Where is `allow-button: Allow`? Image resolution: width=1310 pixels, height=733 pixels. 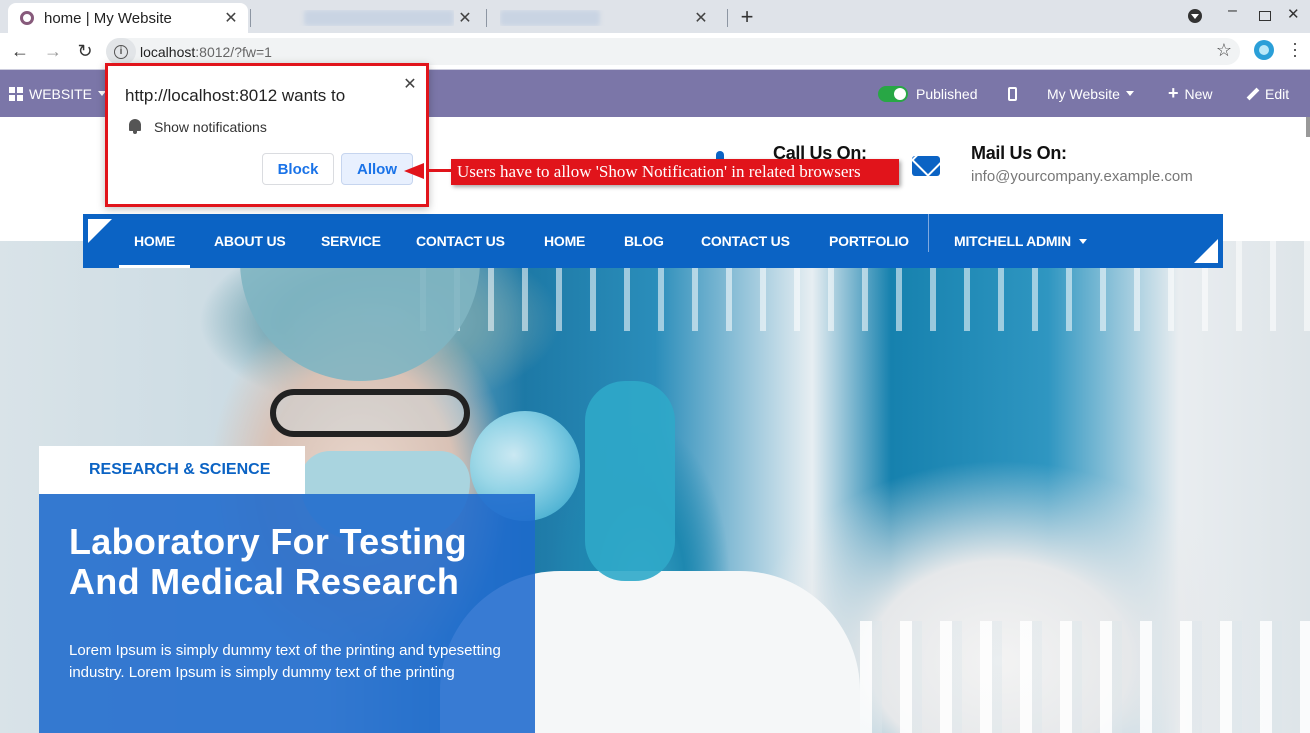
allow-button: Allow is located at coordinates (377, 169).